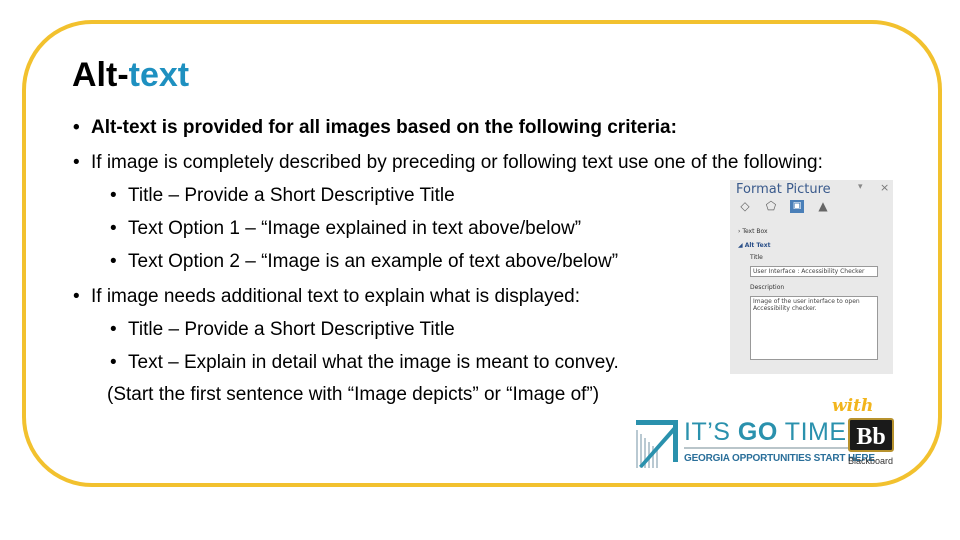 The image size is (960, 540). Describe the element at coordinates (657, 444) in the screenshot. I see `arrow-logo-icon` at that location.